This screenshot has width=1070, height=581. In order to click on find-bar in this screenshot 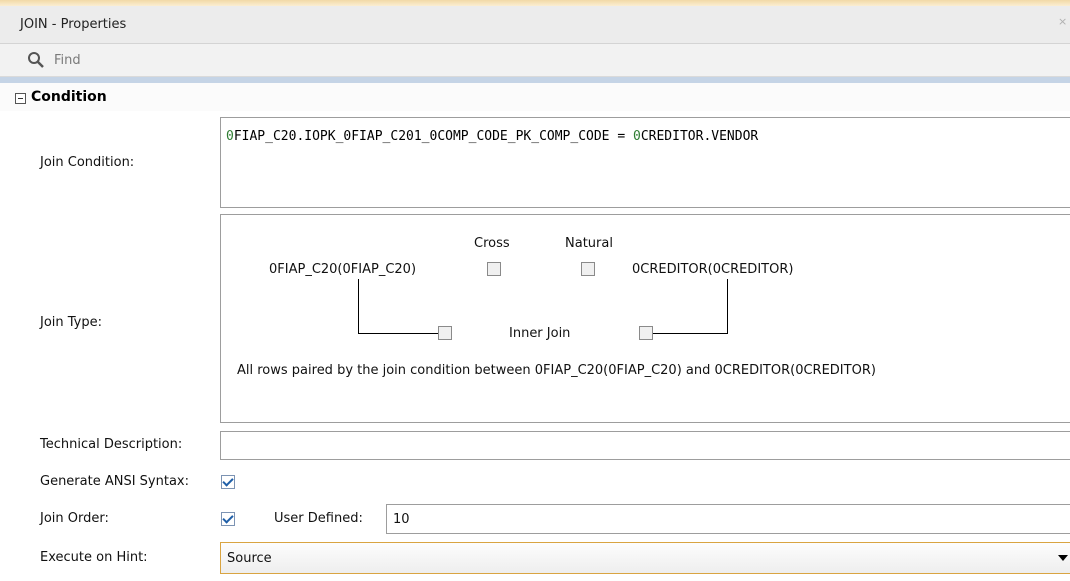, I will do `click(535, 60)`.